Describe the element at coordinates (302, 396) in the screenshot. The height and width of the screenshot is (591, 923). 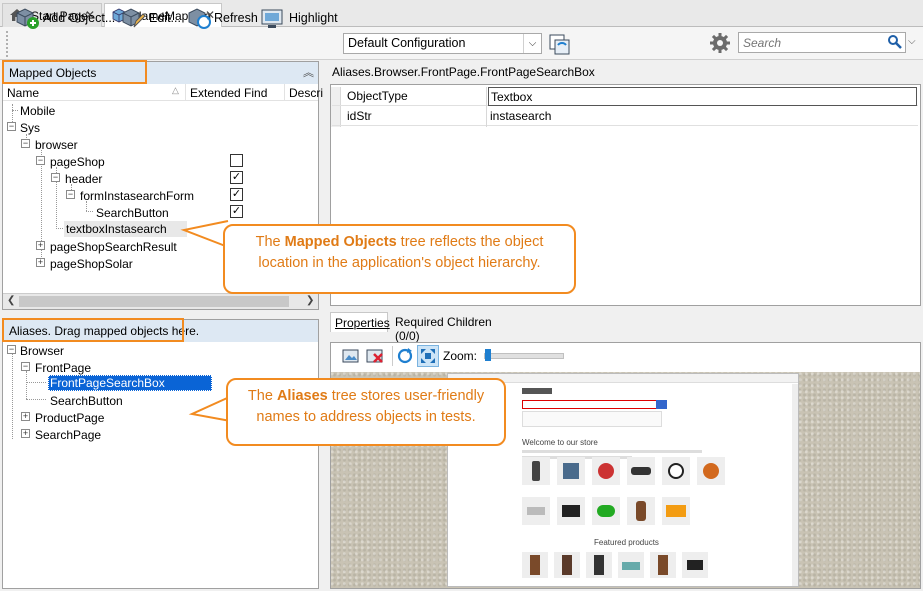
I see `callout-bold: Aliases` at that location.